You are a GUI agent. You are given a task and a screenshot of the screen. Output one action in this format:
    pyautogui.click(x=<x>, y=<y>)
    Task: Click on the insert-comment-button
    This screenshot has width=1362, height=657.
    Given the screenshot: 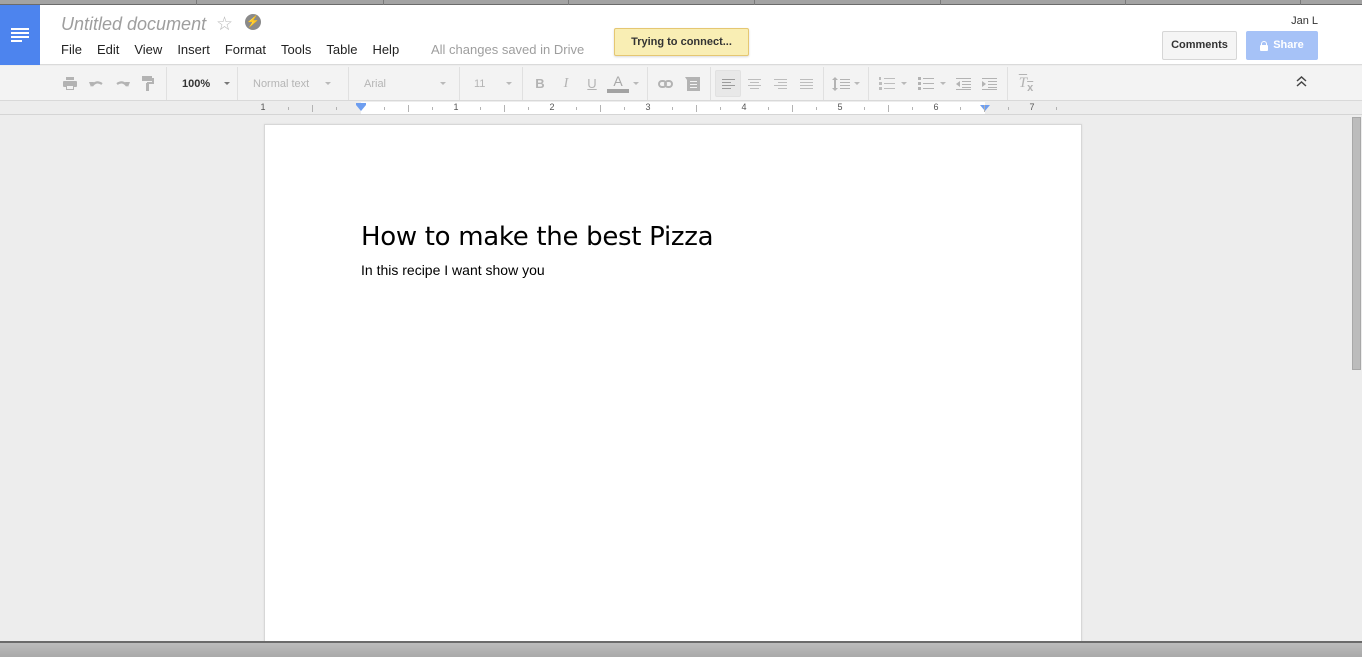 What is the action you would take?
    pyautogui.click(x=692, y=83)
    